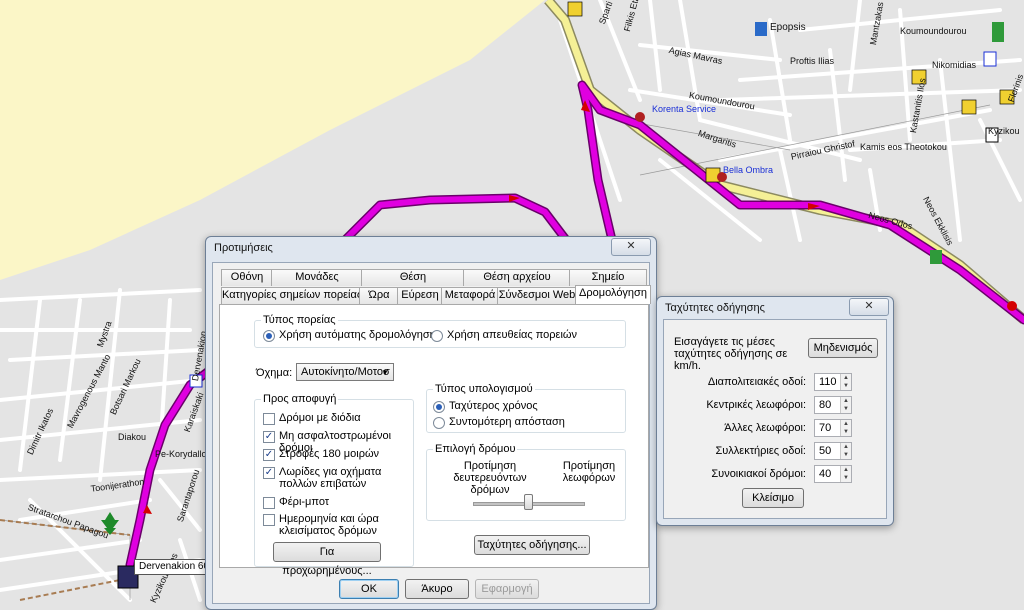 This screenshot has height=610, width=1024. I want to click on tab-transfer: Μεταφορά, so click(470, 295).